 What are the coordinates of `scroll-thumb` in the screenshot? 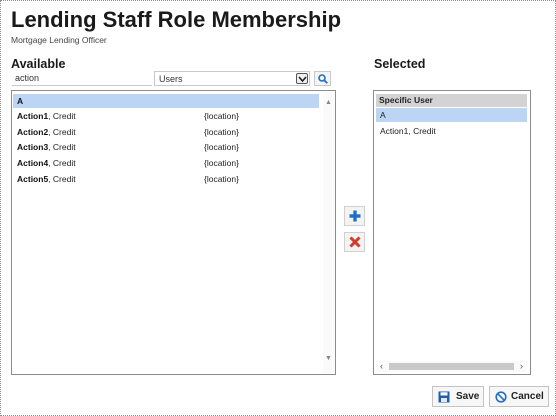 It's located at (451, 366).